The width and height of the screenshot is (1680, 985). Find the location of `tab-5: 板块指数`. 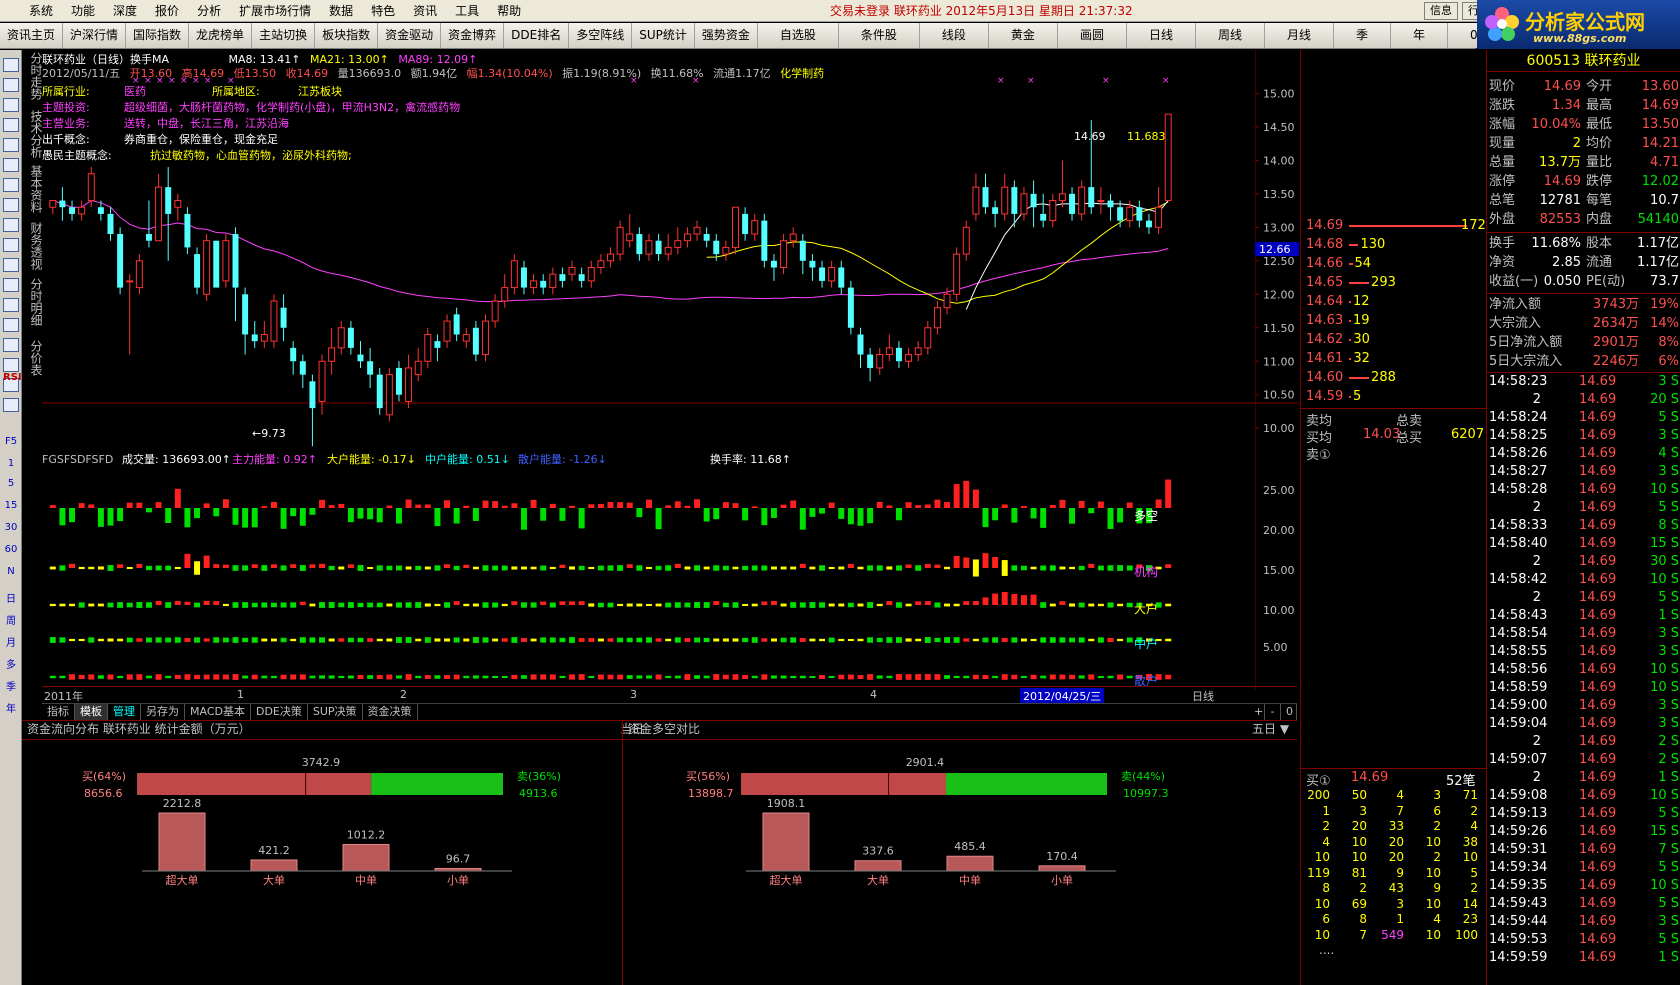

tab-5: 板块指数 is located at coordinates (347, 35).